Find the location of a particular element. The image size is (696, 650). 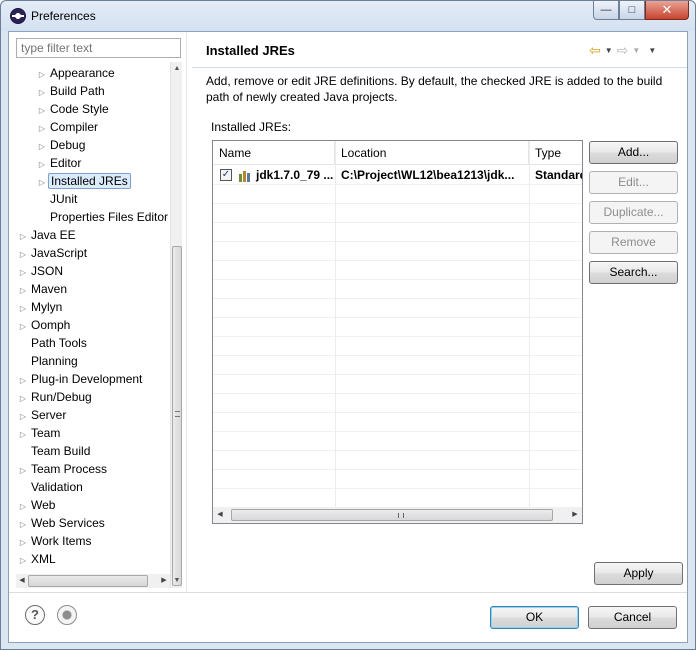

tree-item: ▷ Maven is located at coordinates (43, 289).